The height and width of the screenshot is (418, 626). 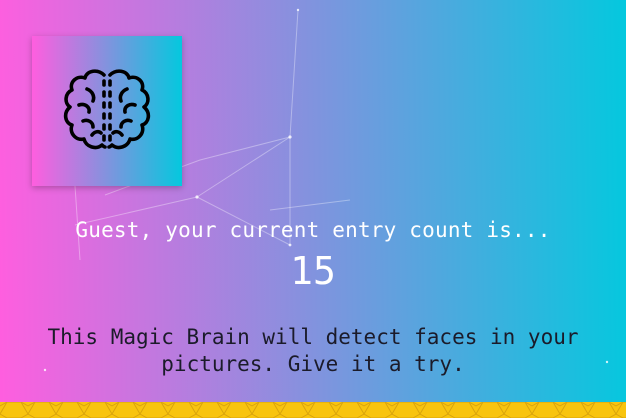 I want to click on honeycomb-pattern, so click(x=313, y=410).